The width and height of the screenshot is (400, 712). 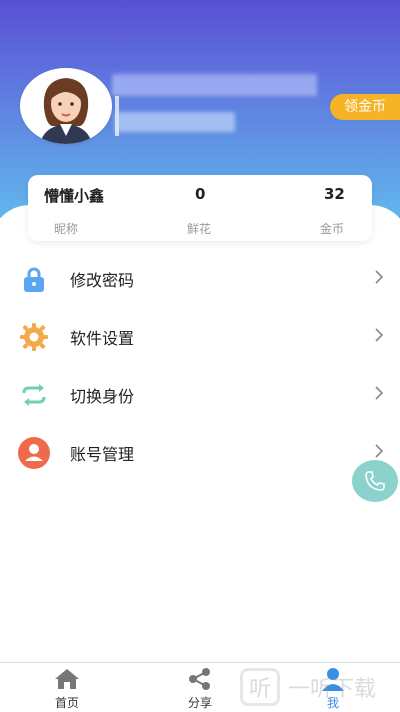 I want to click on watermark-text: 一听下载, so click(x=332, y=689).